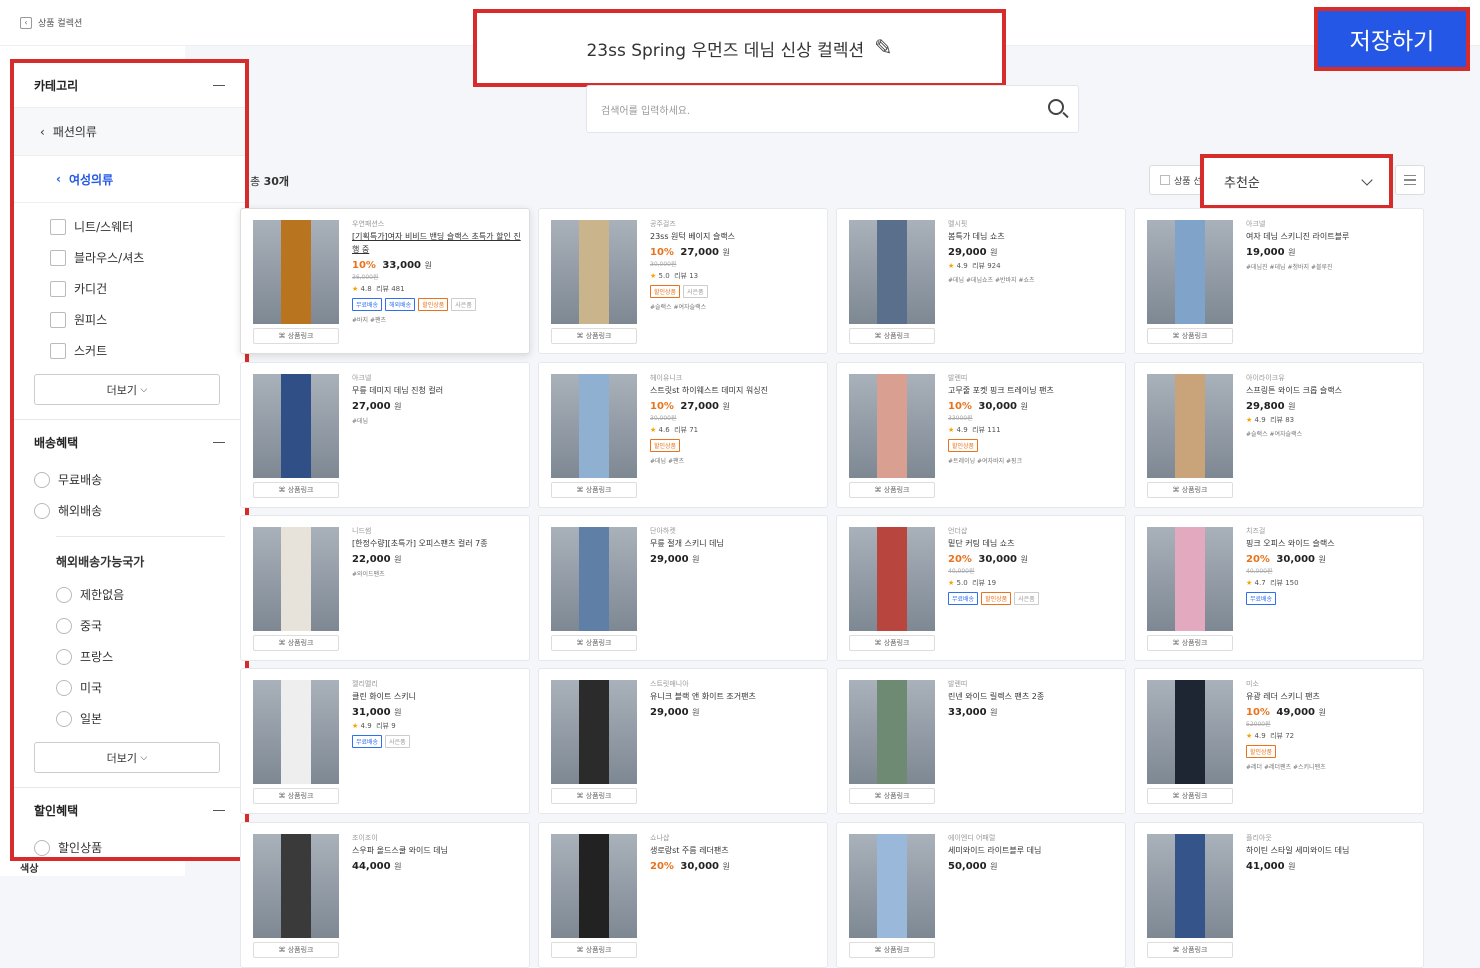 The image size is (1480, 968). I want to click on product-card: ⌘ 상품링크 발렌띠 린넨 와이드 릴렉스 팬츠 2종 33,000 원, so click(981, 741).